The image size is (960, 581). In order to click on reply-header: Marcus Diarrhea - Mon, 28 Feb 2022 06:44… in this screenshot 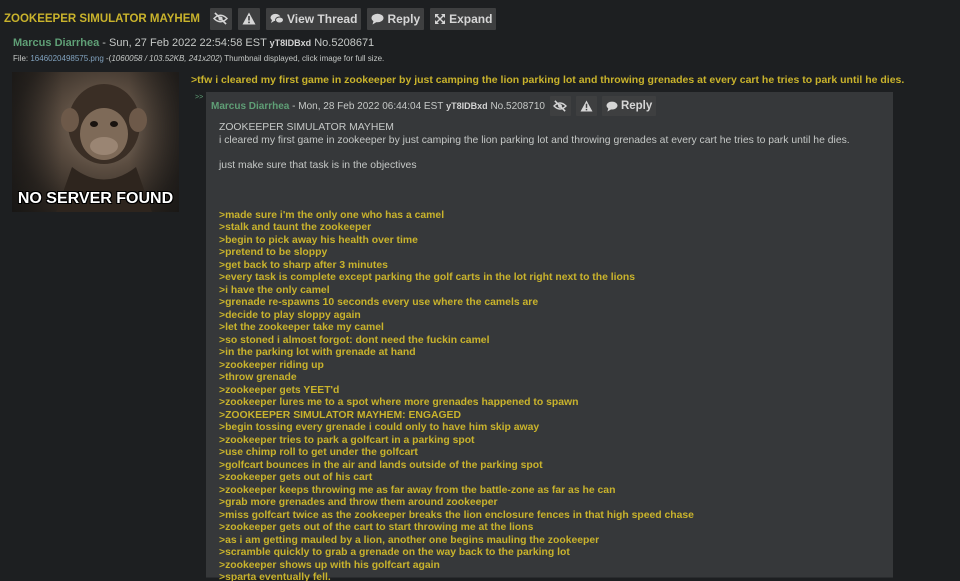, I will do `click(434, 106)`.